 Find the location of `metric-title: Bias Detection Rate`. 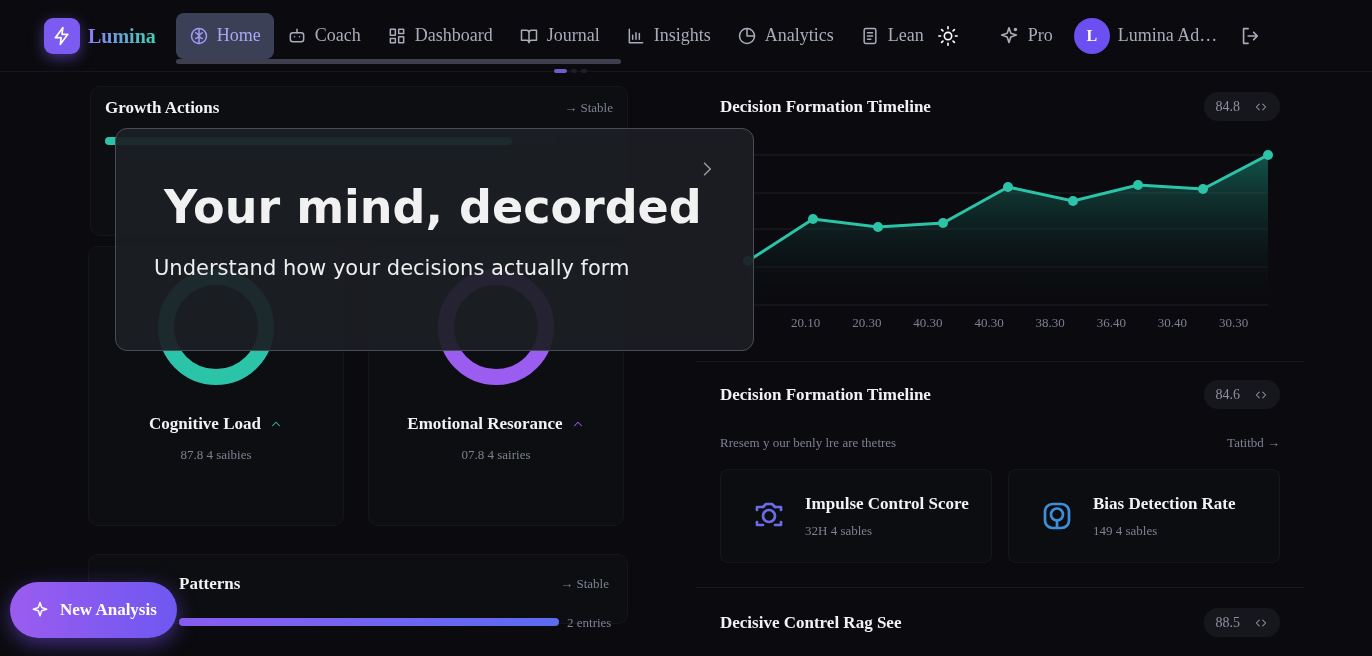

metric-title: Bias Detection Rate is located at coordinates (1164, 504).